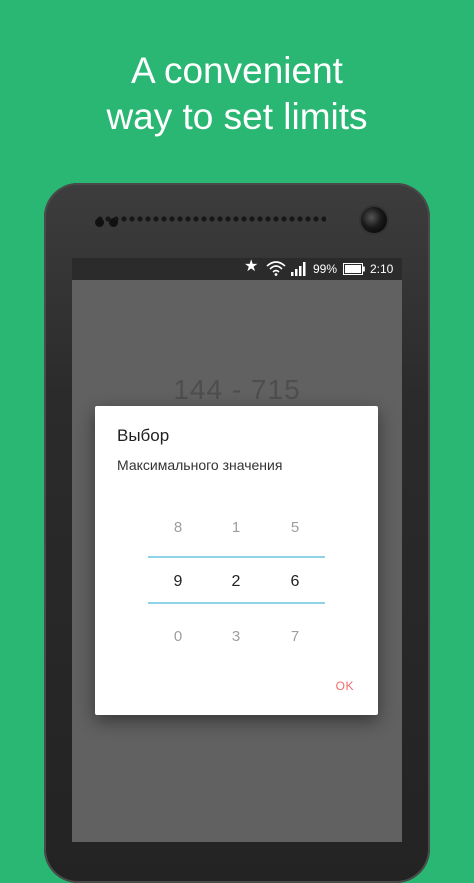  What do you see at coordinates (178, 636) in the screenshot?
I see `picker-value-below: 0` at bounding box center [178, 636].